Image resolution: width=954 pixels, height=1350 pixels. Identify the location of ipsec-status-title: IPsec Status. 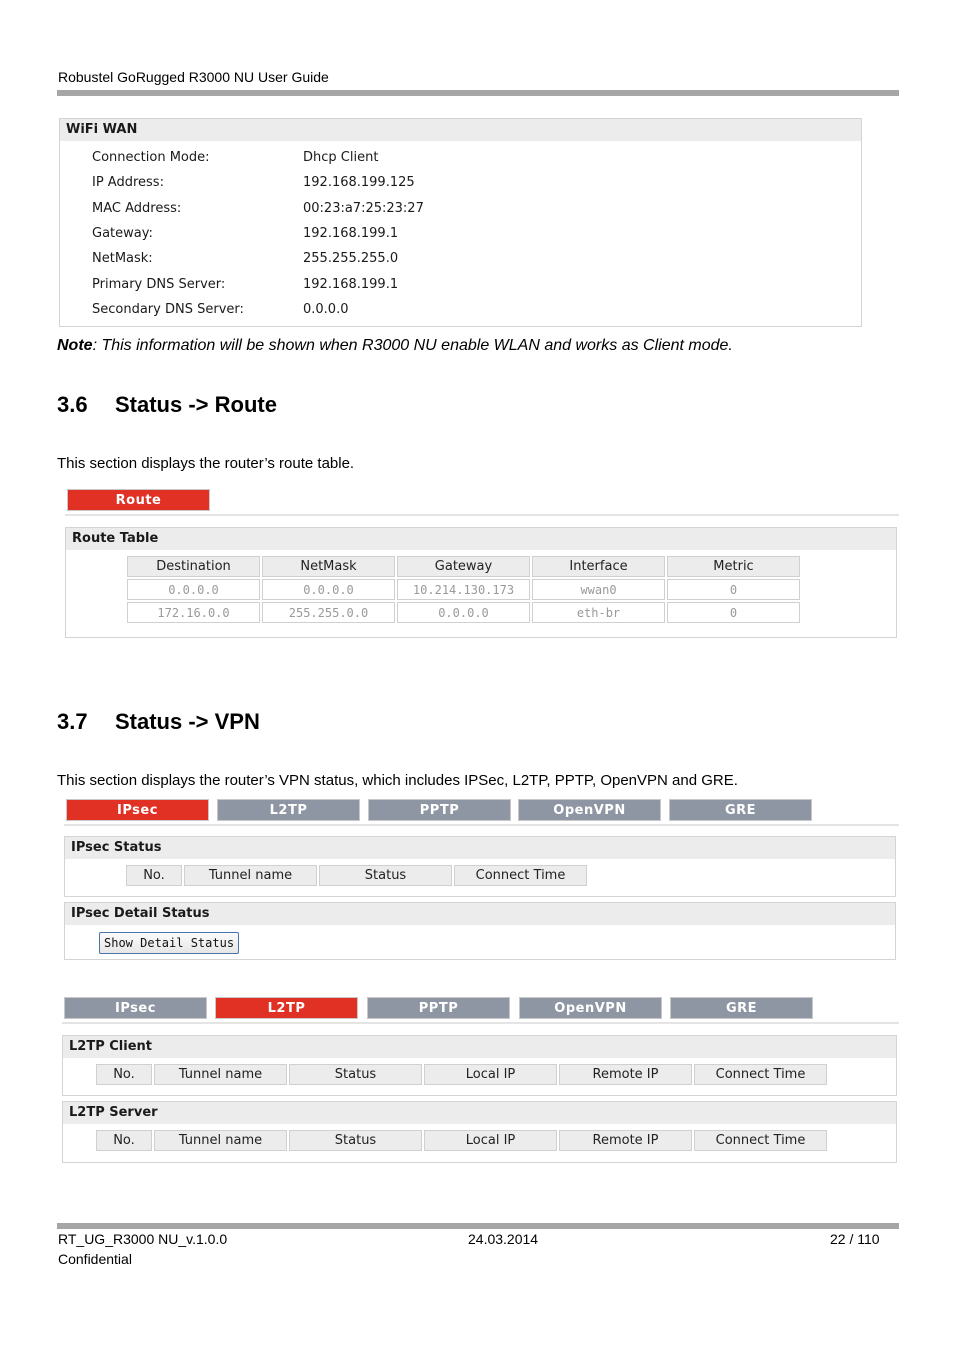
(480, 848).